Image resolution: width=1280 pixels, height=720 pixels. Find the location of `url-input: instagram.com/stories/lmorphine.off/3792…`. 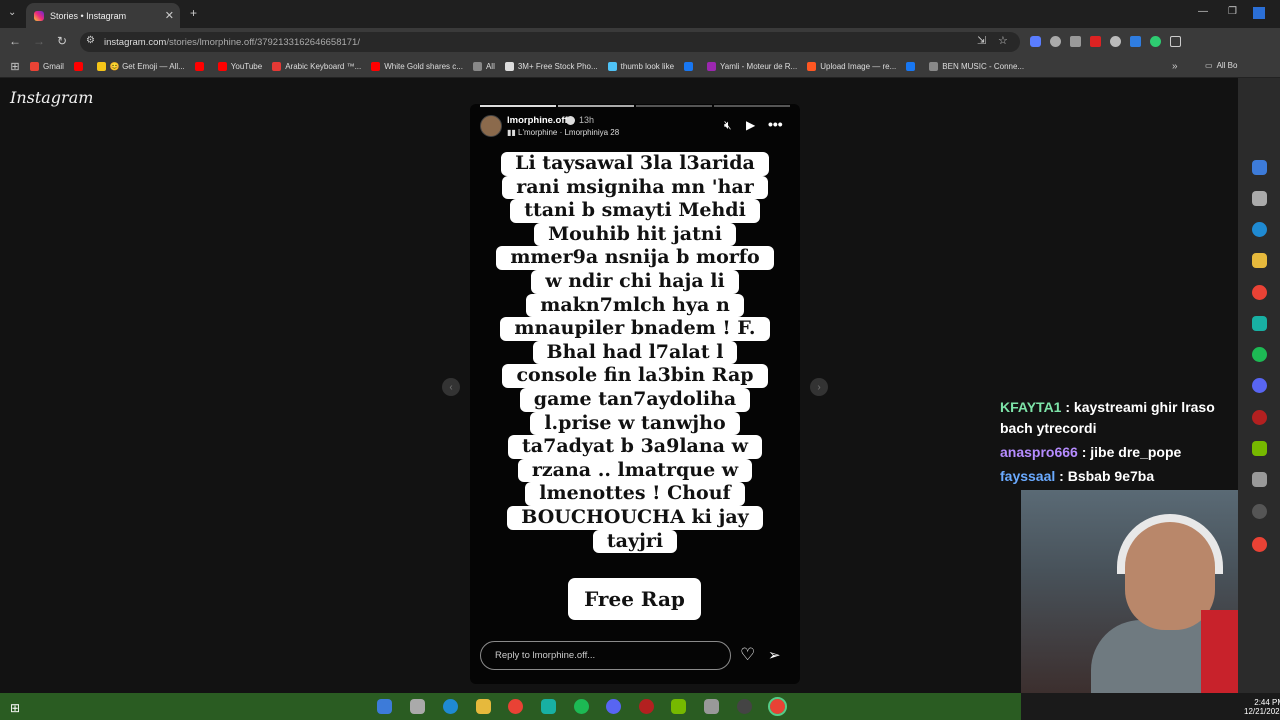

url-input: instagram.com/stories/lmorphine.off/3792… is located at coordinates (550, 42).